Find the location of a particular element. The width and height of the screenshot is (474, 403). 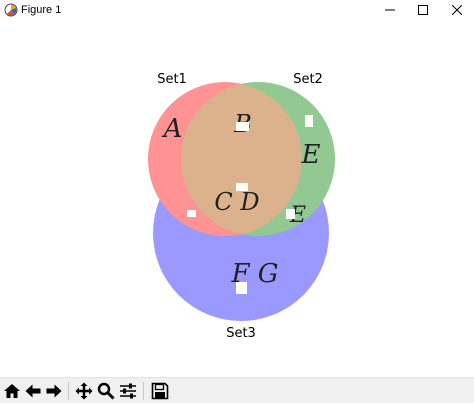

home-icon is located at coordinates (12, 391).